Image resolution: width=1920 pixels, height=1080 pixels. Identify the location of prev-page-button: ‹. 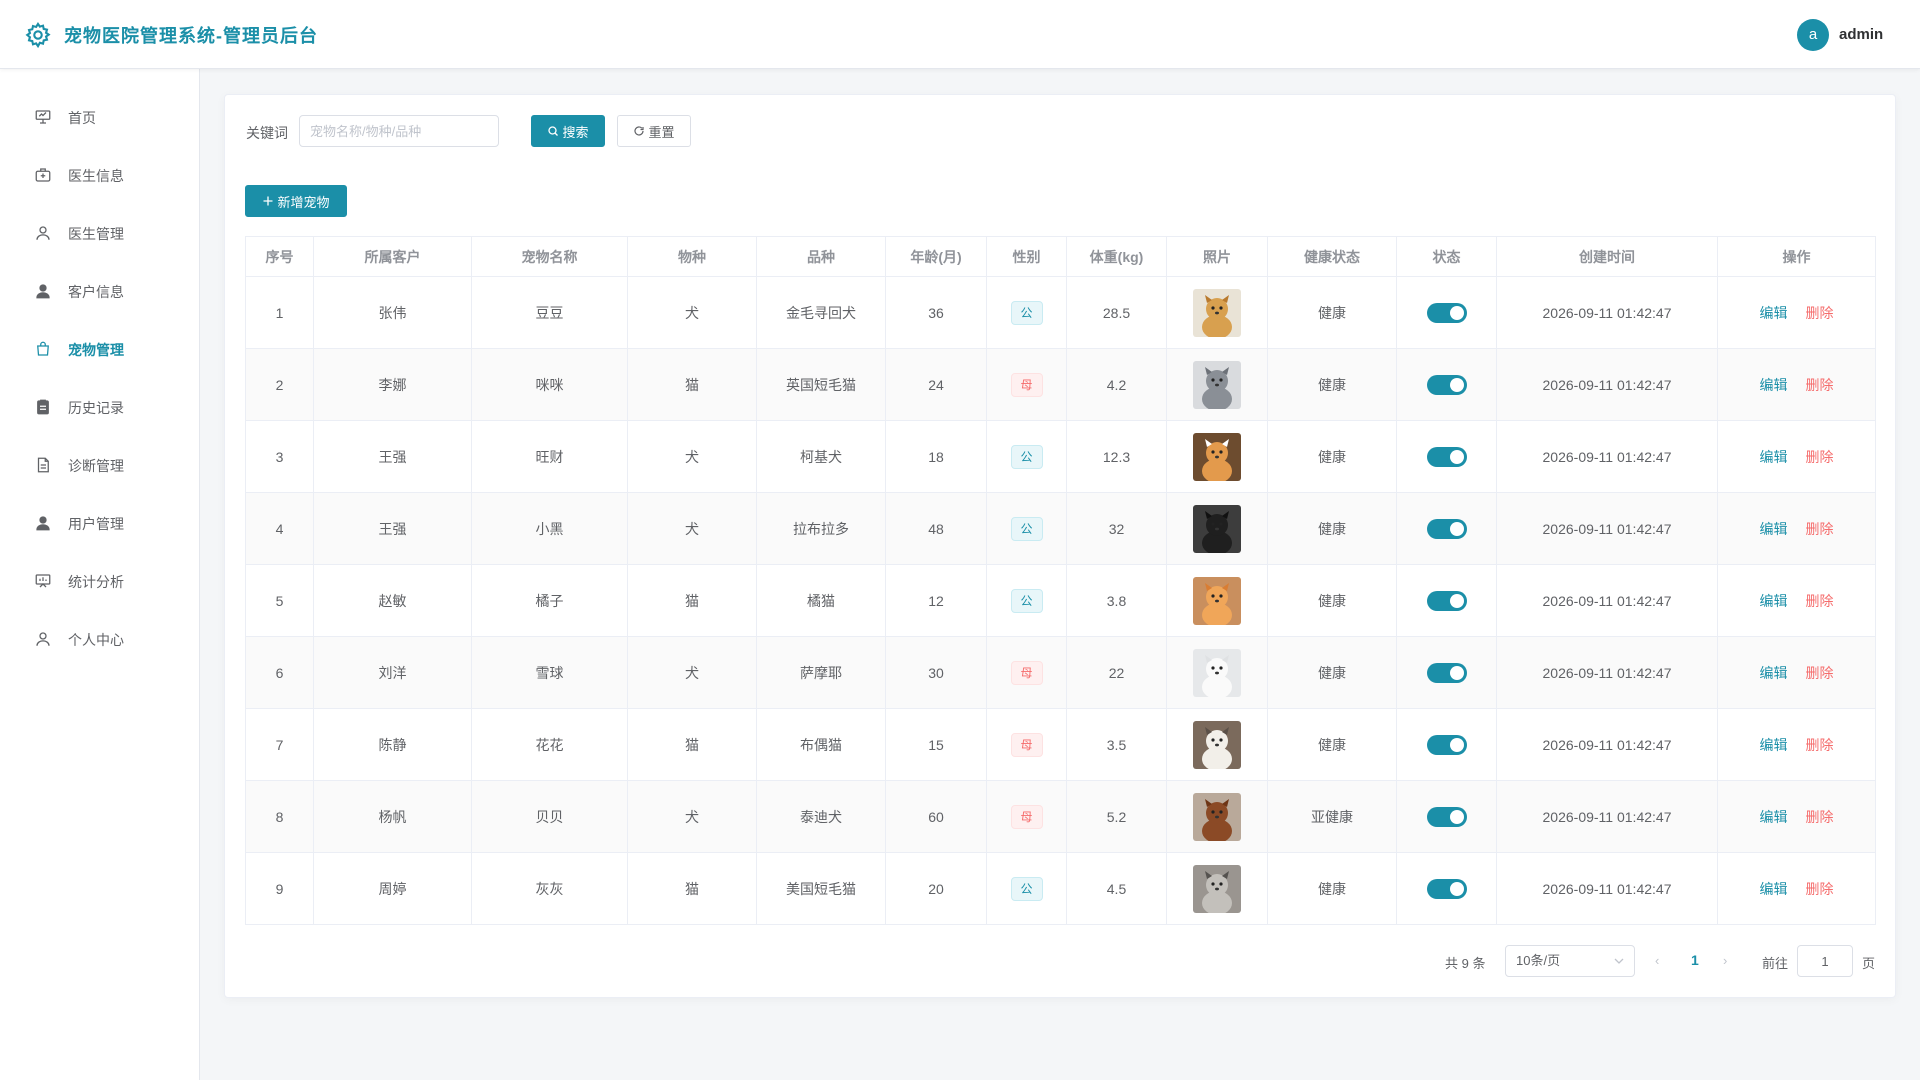
(1657, 960).